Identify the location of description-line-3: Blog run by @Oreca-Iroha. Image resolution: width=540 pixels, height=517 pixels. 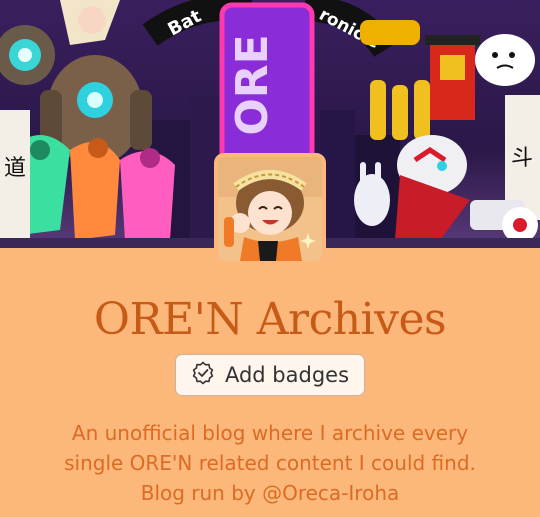
(270, 493).